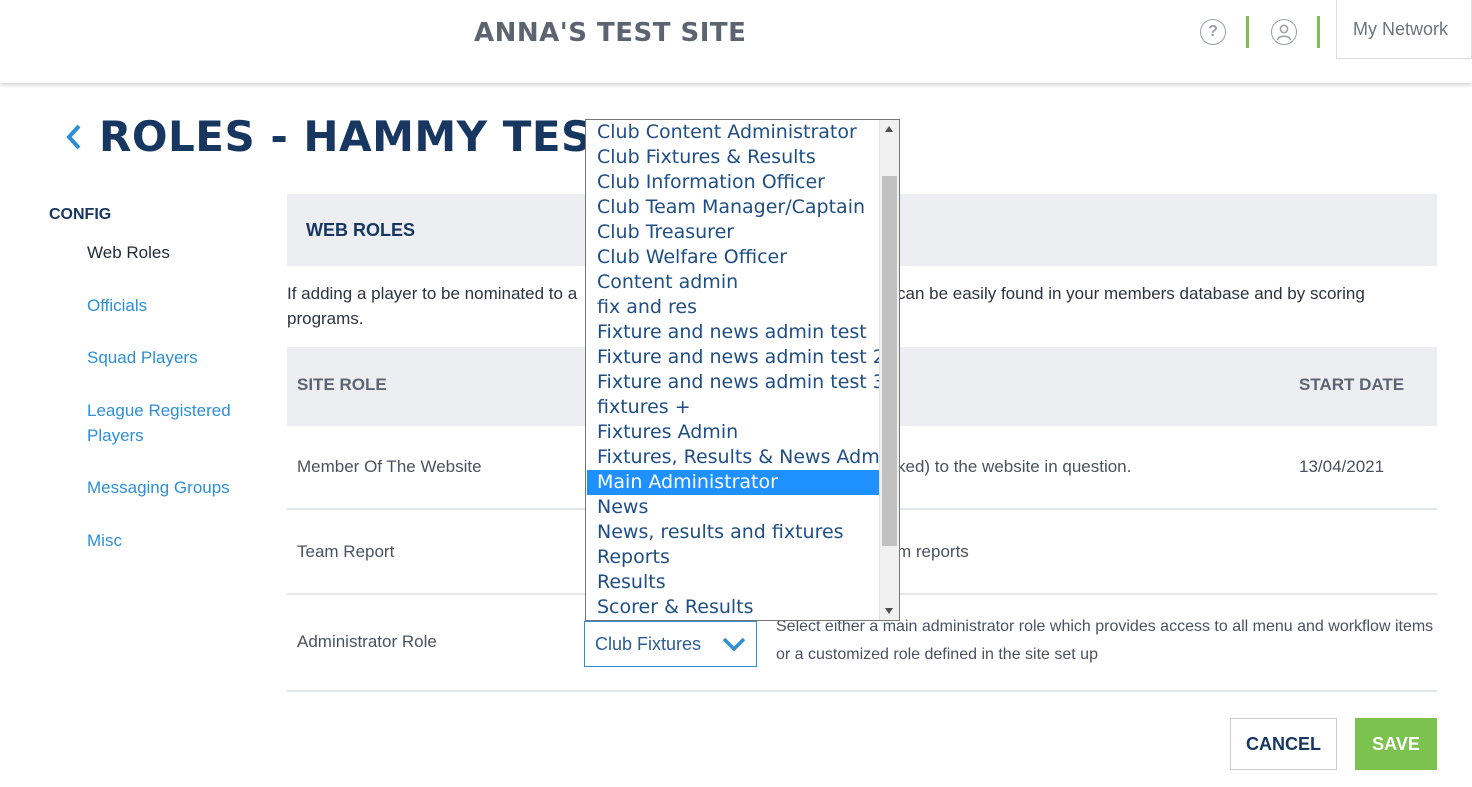  What do you see at coordinates (361, 230) in the screenshot?
I see `section-title: WEB ROLES` at bounding box center [361, 230].